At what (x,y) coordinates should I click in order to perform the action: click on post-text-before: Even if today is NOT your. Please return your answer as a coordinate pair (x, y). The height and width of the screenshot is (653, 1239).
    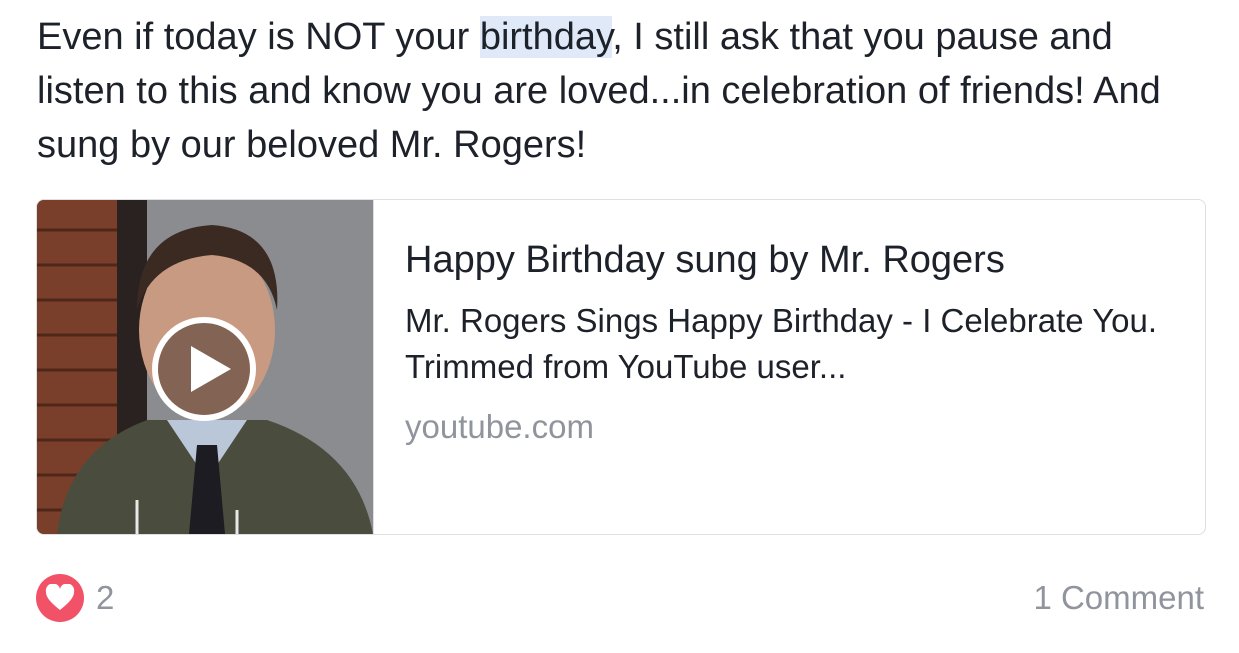
    Looking at the image, I should click on (258, 37).